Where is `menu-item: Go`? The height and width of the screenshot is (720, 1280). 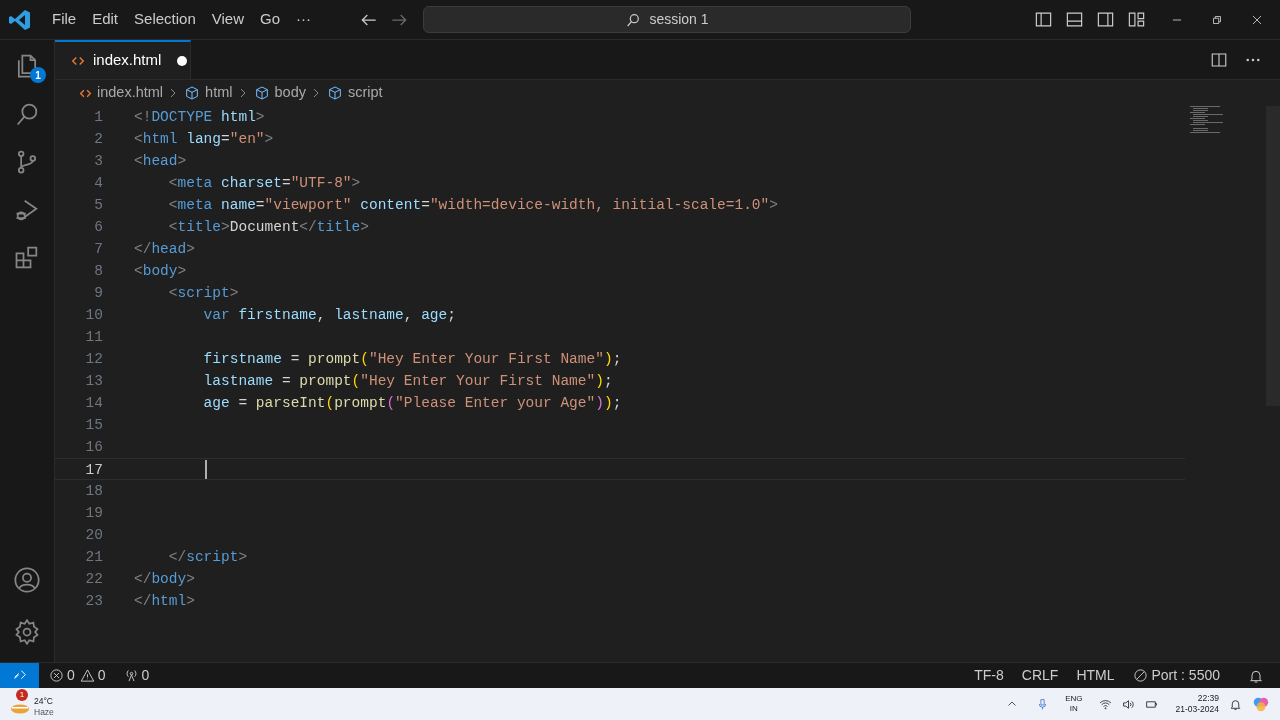 menu-item: Go is located at coordinates (270, 19).